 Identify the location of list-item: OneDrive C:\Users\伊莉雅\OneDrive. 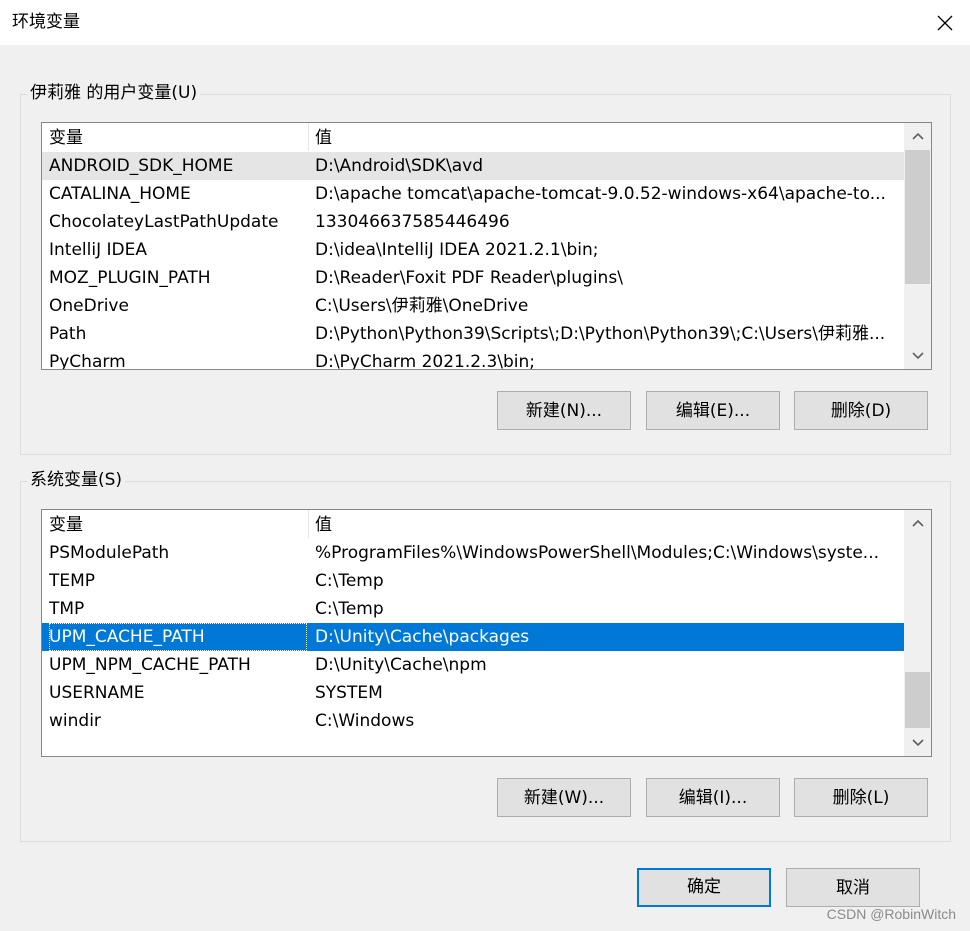
(473, 306).